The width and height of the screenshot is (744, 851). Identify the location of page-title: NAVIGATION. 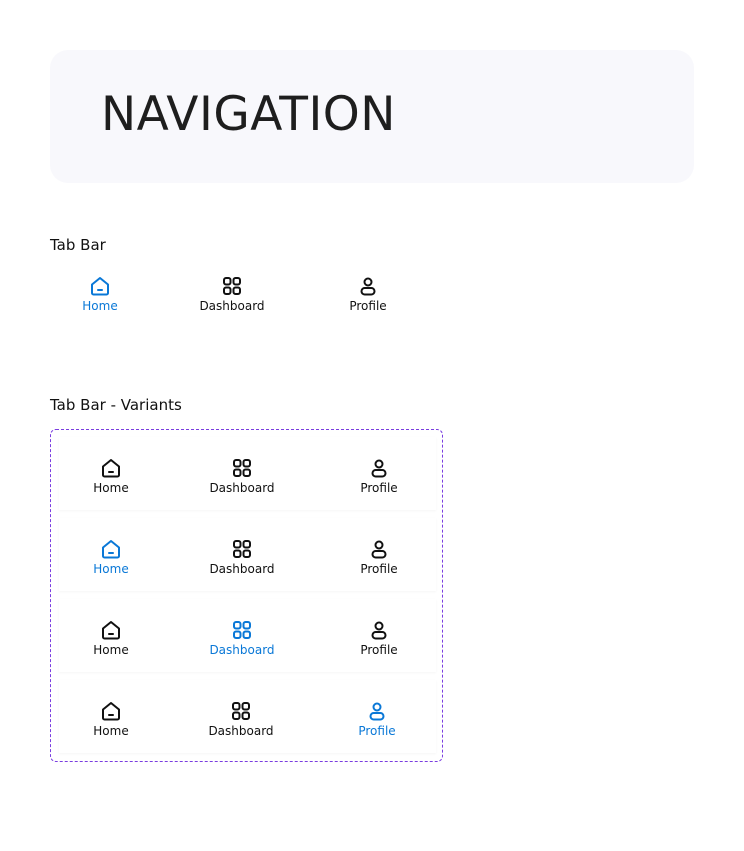
(248, 114).